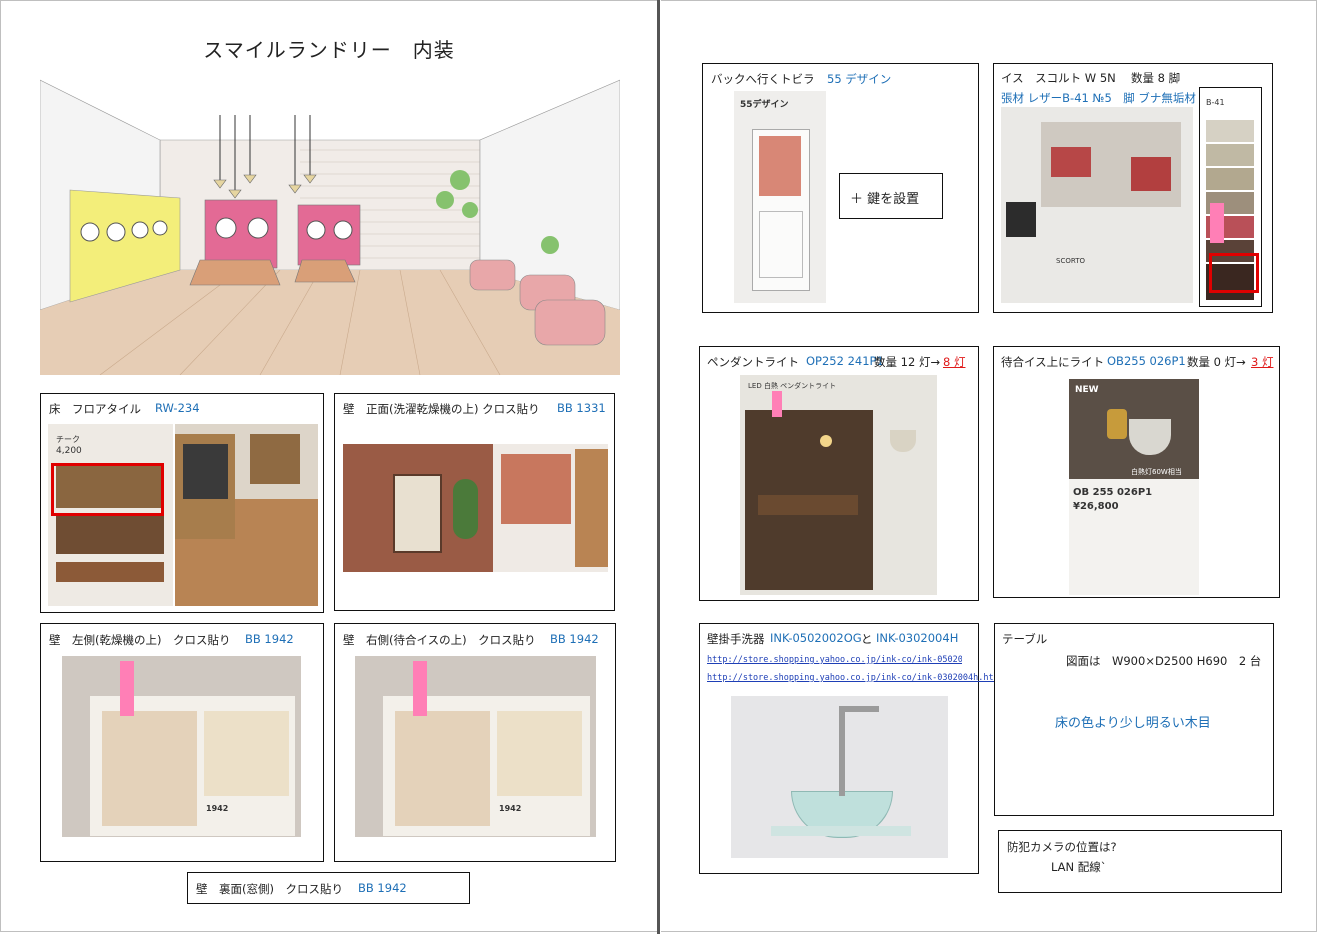 This screenshot has height=934, width=1319. I want to click on pendant-code: OP252 241P1, so click(845, 361).